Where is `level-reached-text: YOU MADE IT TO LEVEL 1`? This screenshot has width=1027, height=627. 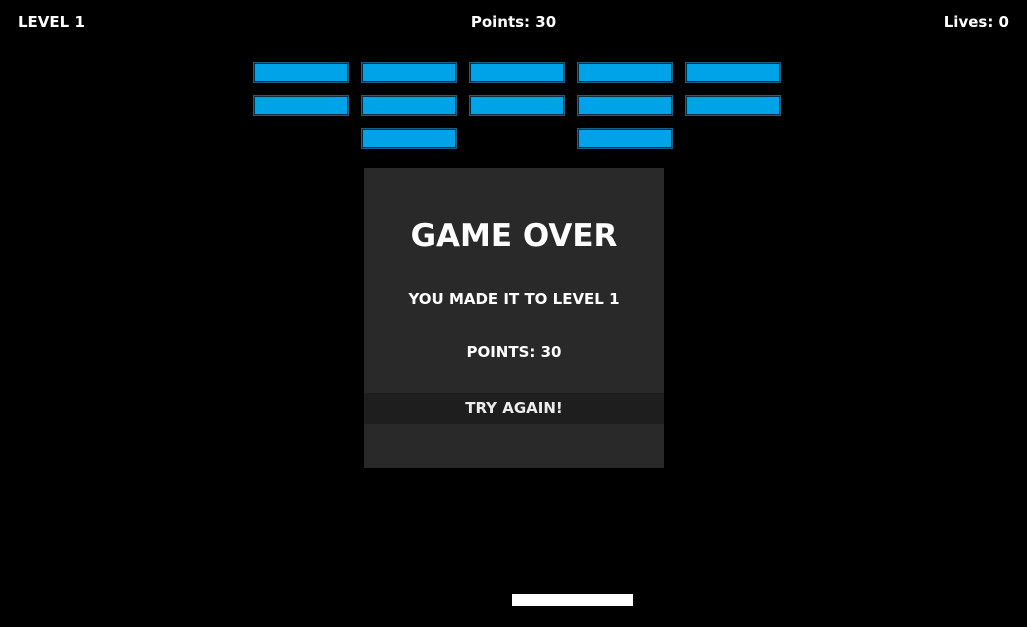 level-reached-text: YOU MADE IT TO LEVEL 1 is located at coordinates (514, 299).